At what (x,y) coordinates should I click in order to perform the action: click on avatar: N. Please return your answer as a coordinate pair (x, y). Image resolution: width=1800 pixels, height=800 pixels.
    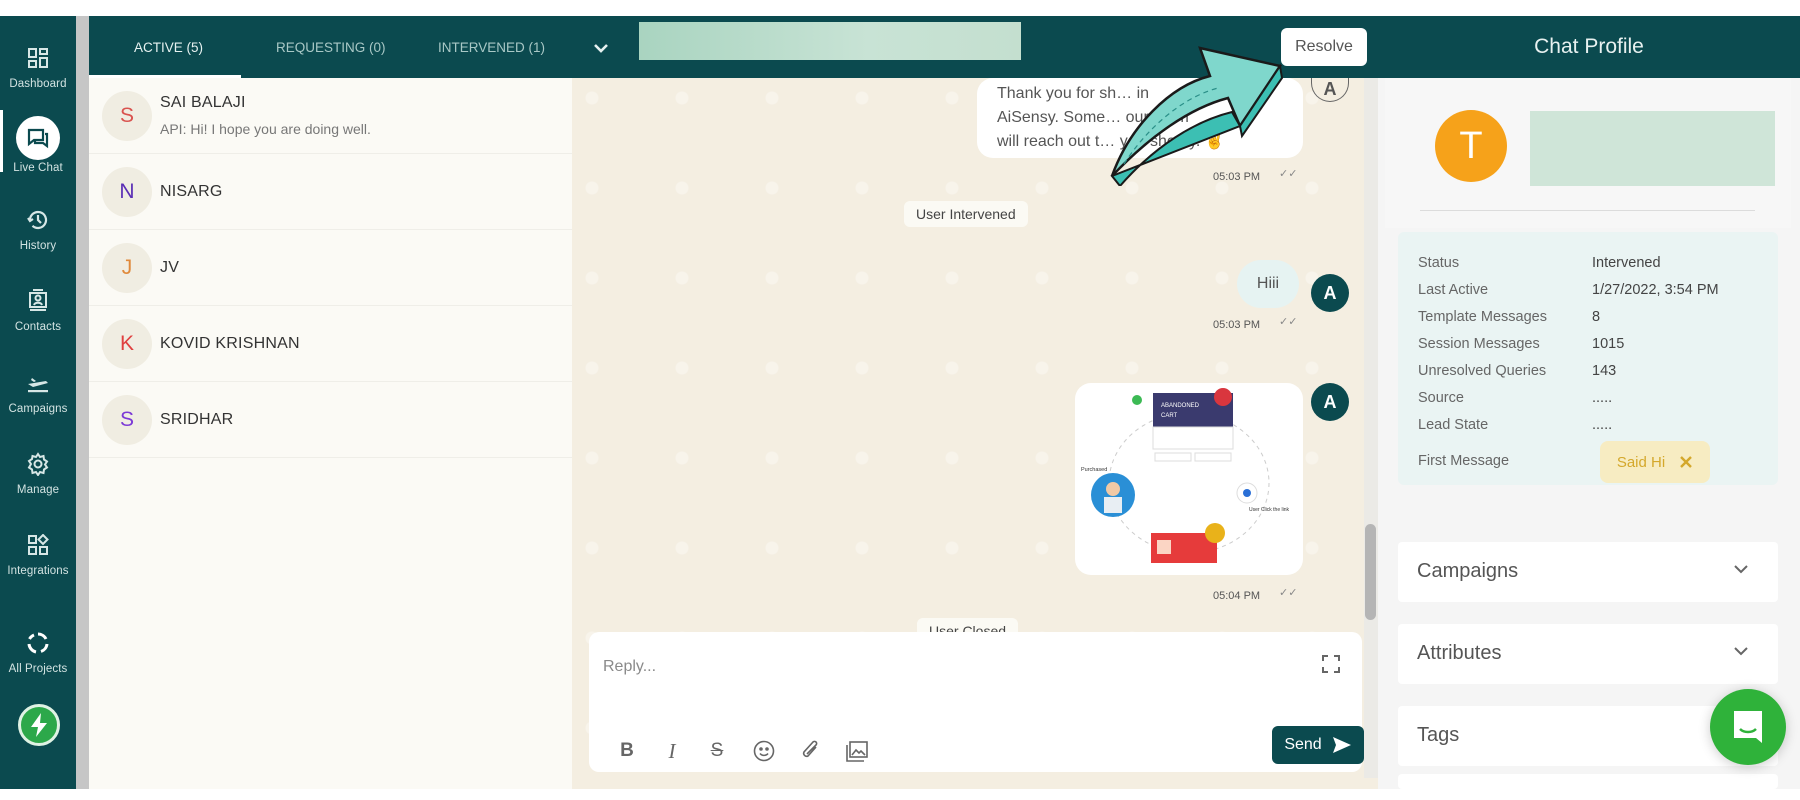
    Looking at the image, I should click on (127, 192).